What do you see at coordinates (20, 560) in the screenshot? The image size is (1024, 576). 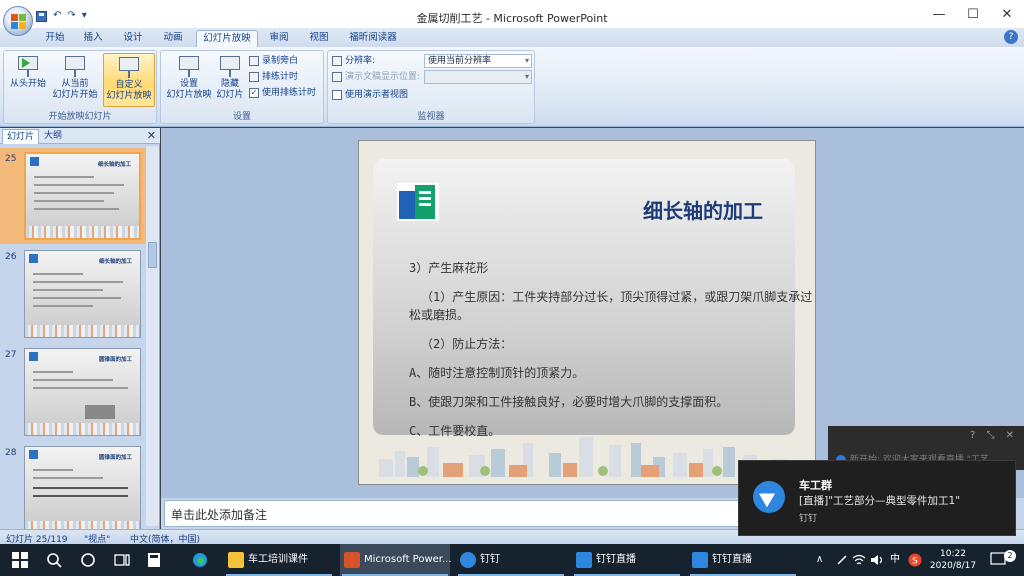 I see `windows-start-icon` at bounding box center [20, 560].